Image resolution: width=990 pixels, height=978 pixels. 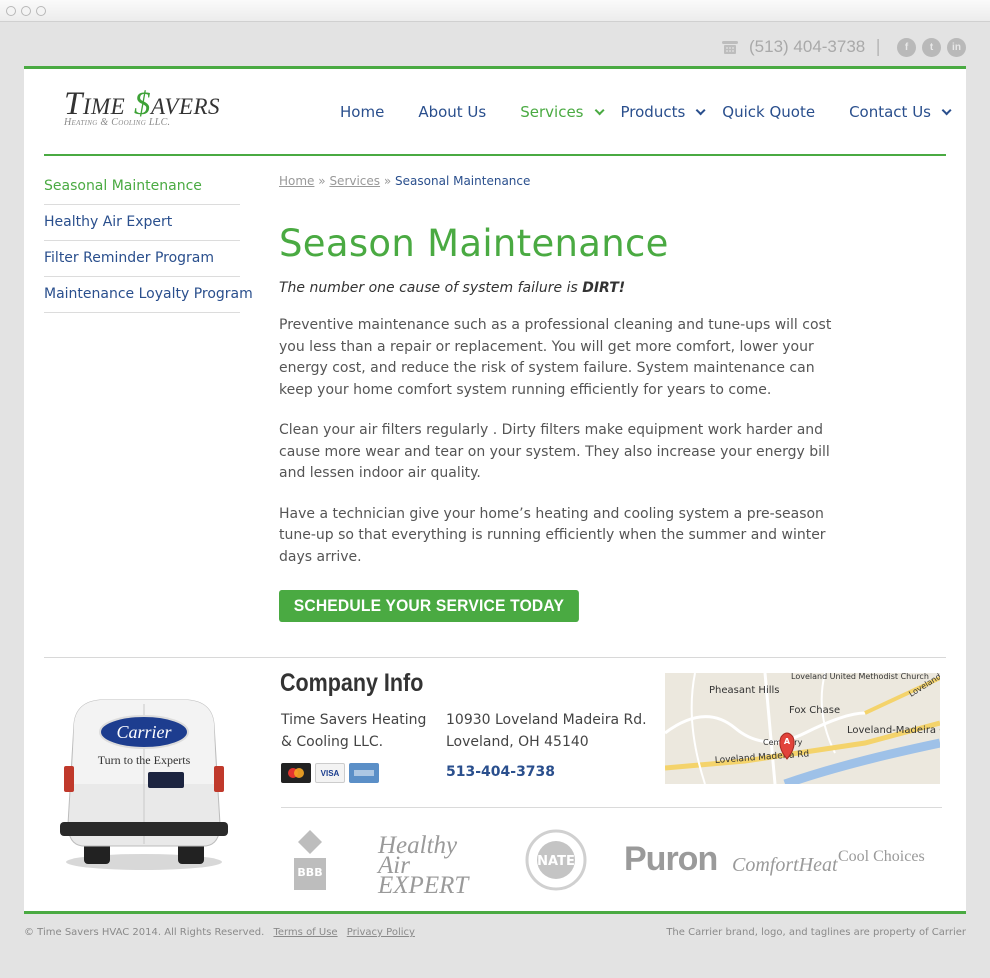 What do you see at coordinates (381, 932) in the screenshot?
I see `privacy-link: Privacy Policy` at bounding box center [381, 932].